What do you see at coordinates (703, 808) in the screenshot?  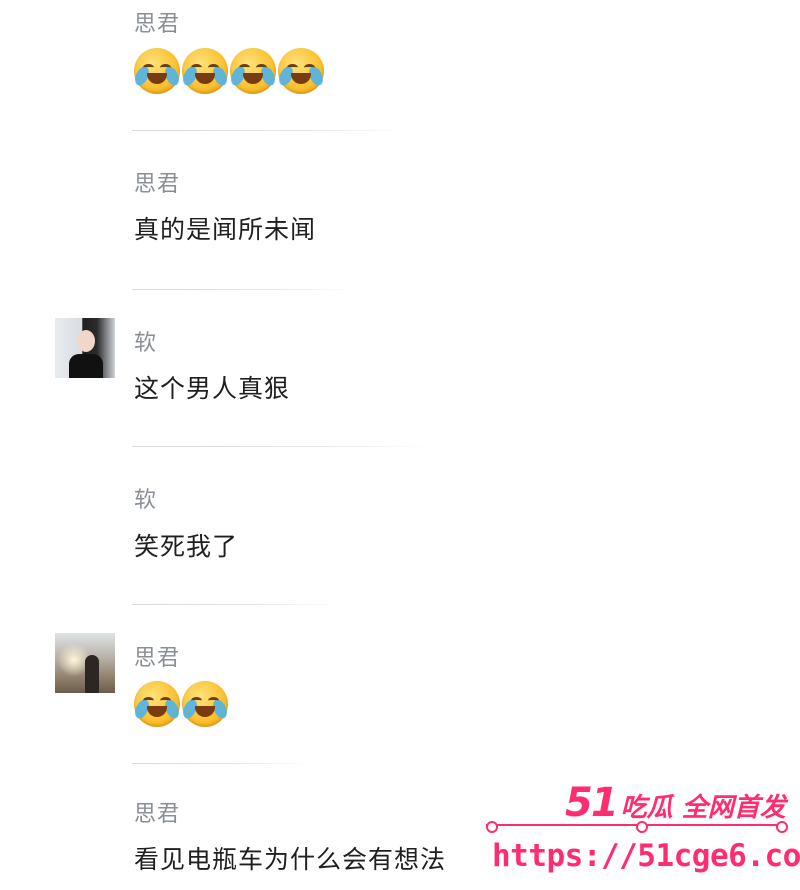 I see `watermark-brand-text: 吃瓜 全网首发` at bounding box center [703, 808].